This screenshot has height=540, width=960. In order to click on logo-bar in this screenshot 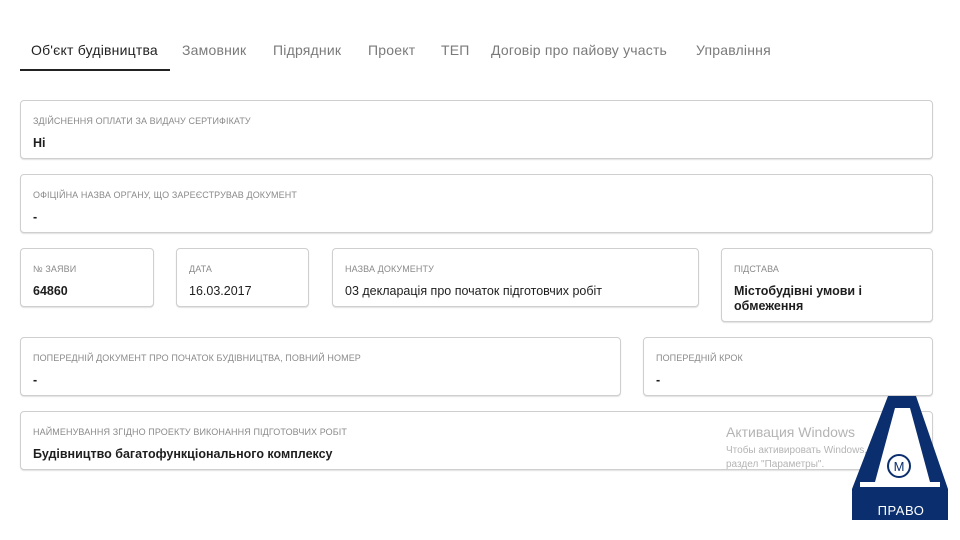, I will do `click(900, 484)`.